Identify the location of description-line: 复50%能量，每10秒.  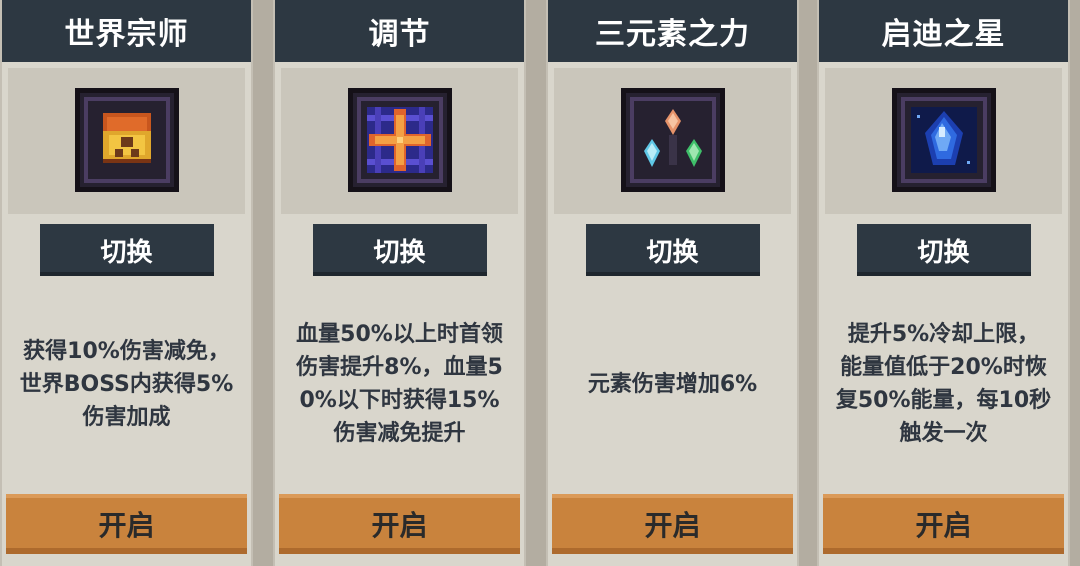
(943, 400).